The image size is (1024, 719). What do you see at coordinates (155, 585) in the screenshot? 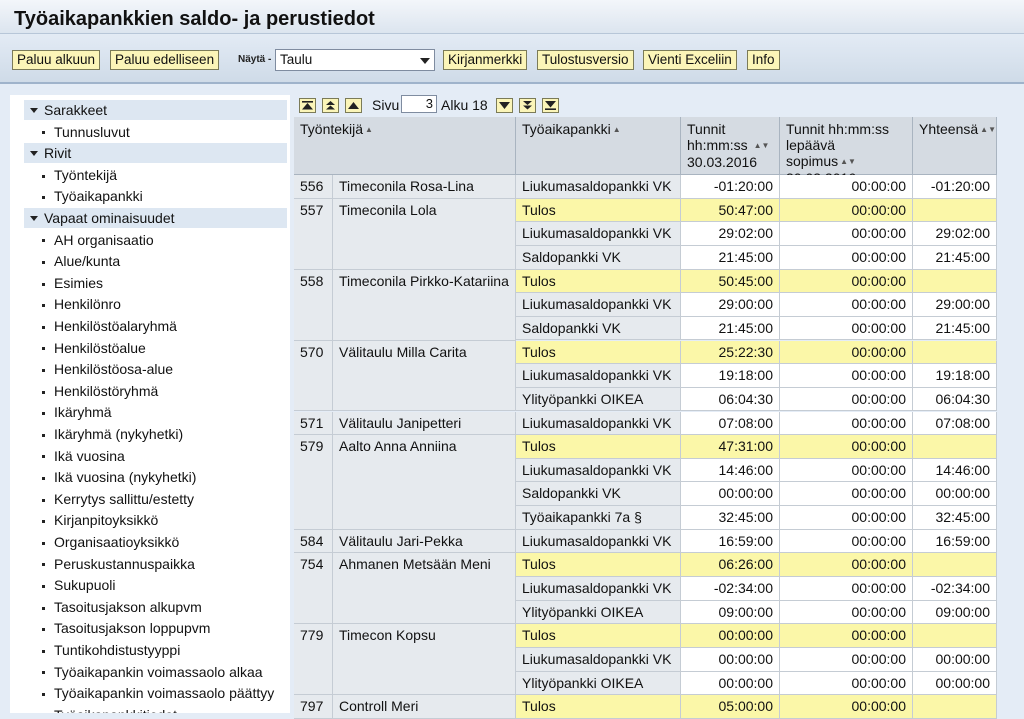
I see `sidebar-item: Sukupuoli` at bounding box center [155, 585].